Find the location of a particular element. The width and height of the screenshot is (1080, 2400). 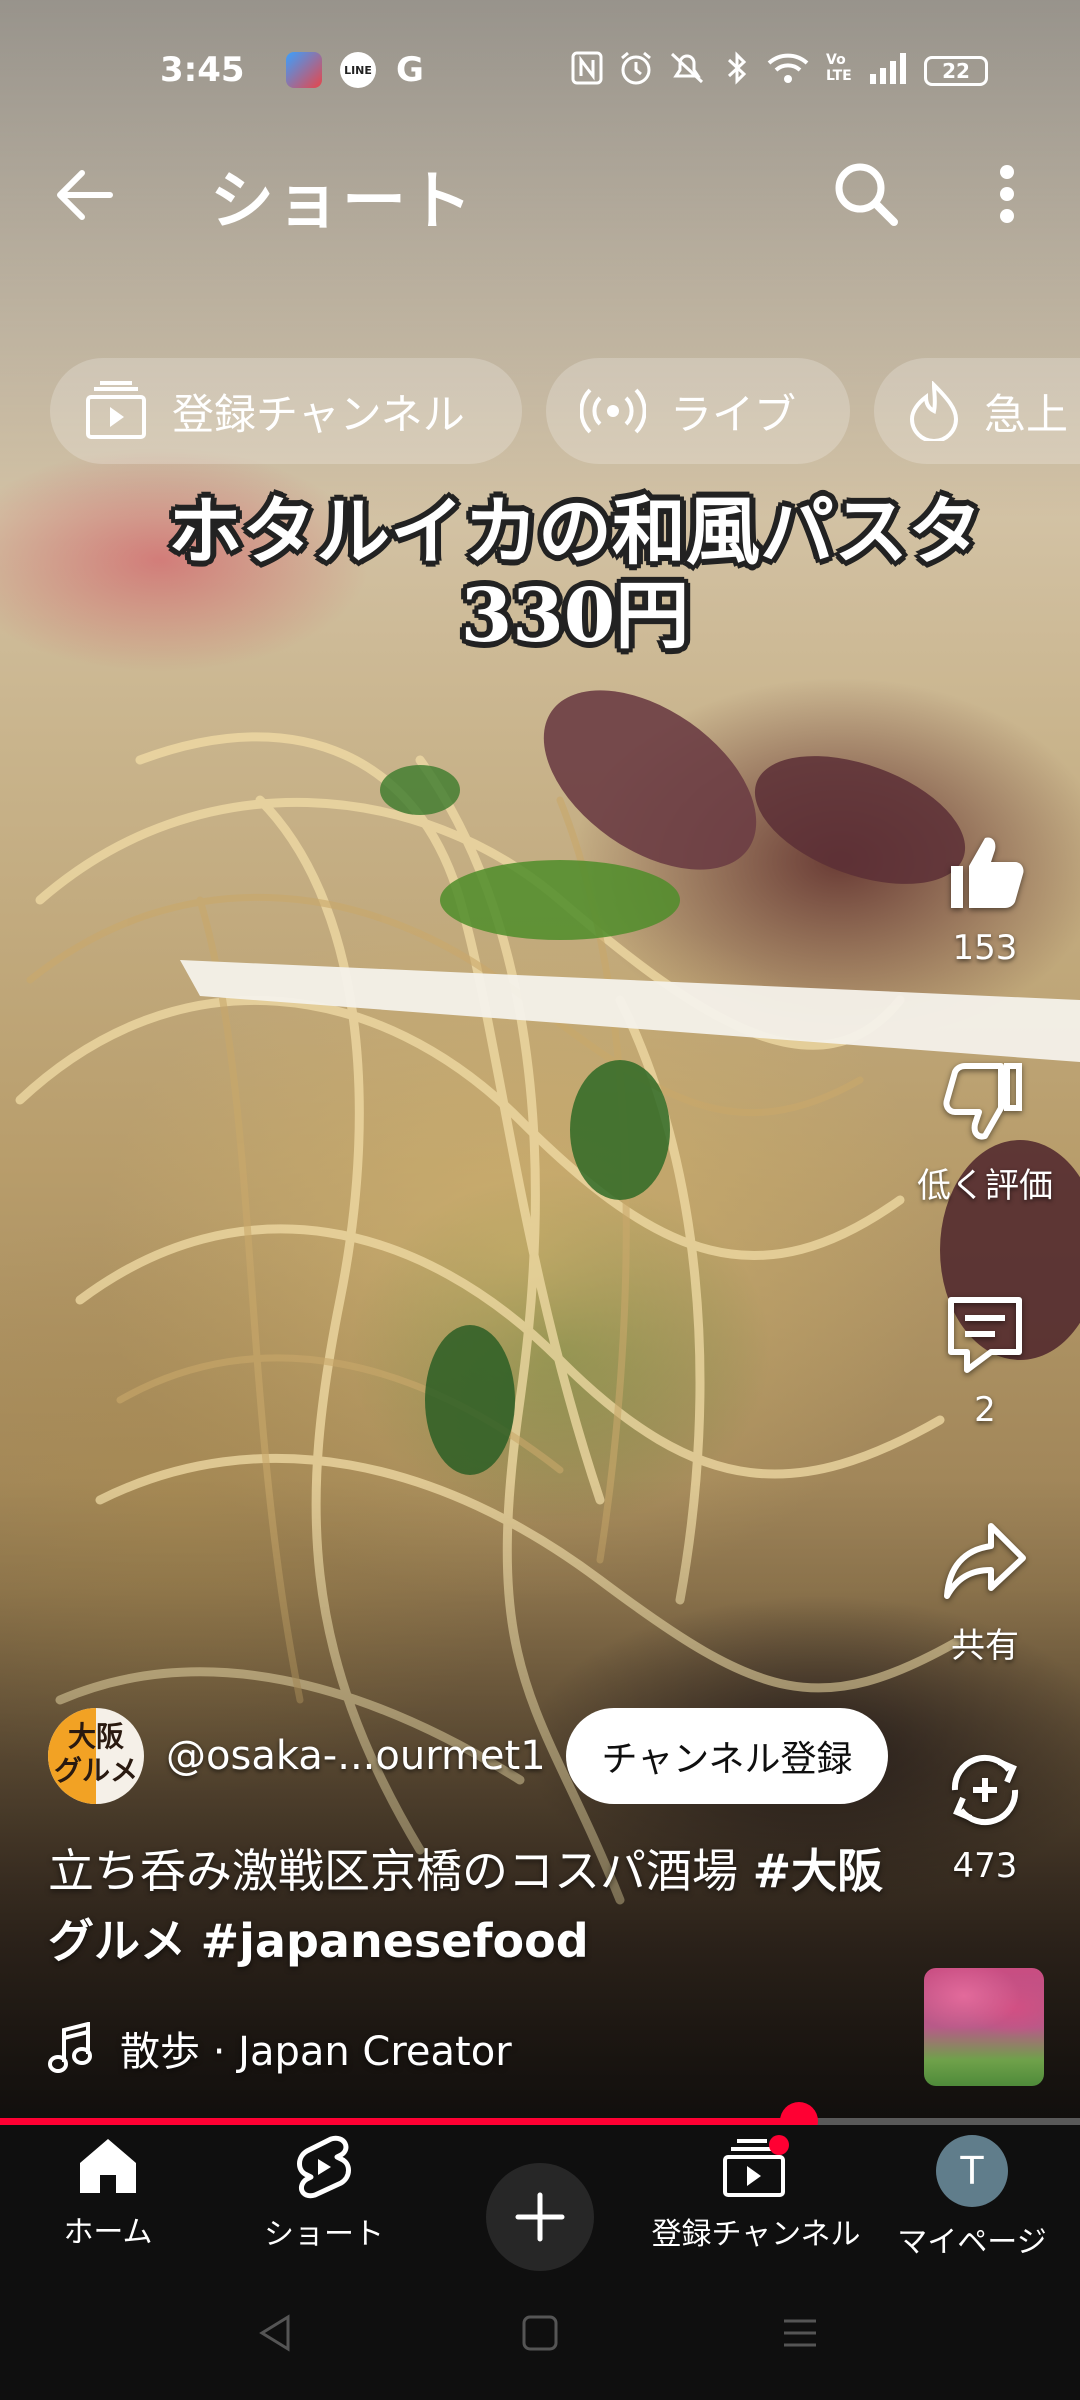

overlay-line-1: ホタルイカの和風パスタ is located at coordinates (575, 532).